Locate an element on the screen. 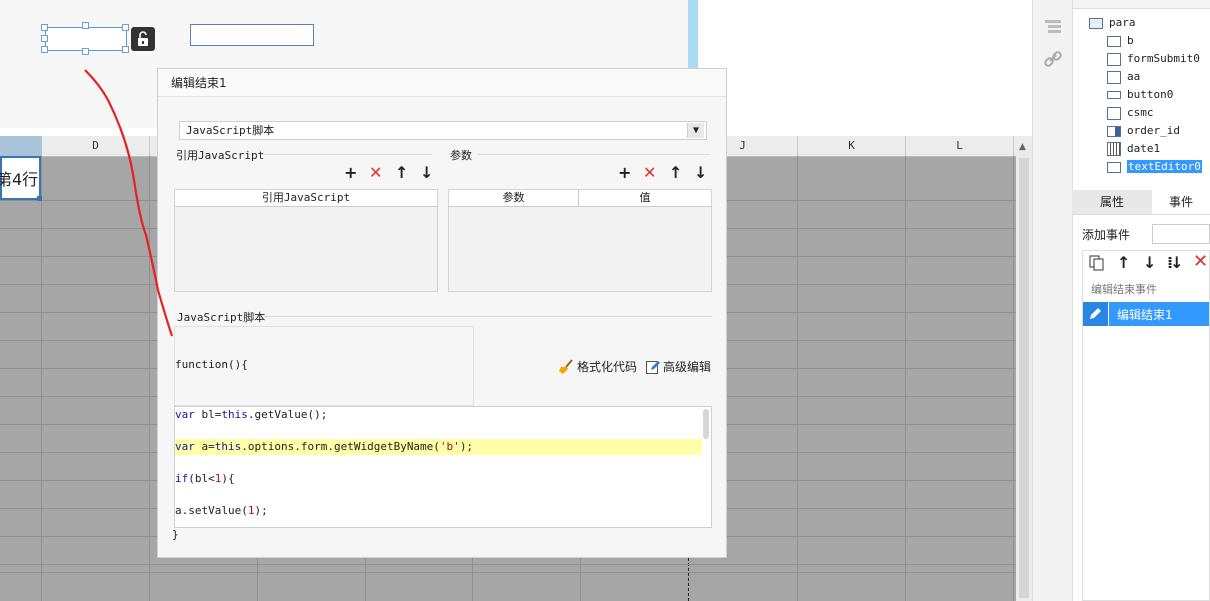 Image resolution: width=1210 pixels, height=601 pixels. tab-events: 事件 is located at coordinates (1181, 202).